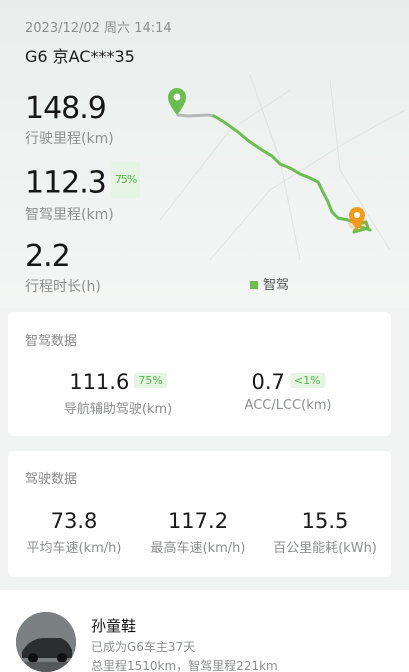 The width and height of the screenshot is (409, 672). I want to click on end-pin-icon, so click(357, 219).